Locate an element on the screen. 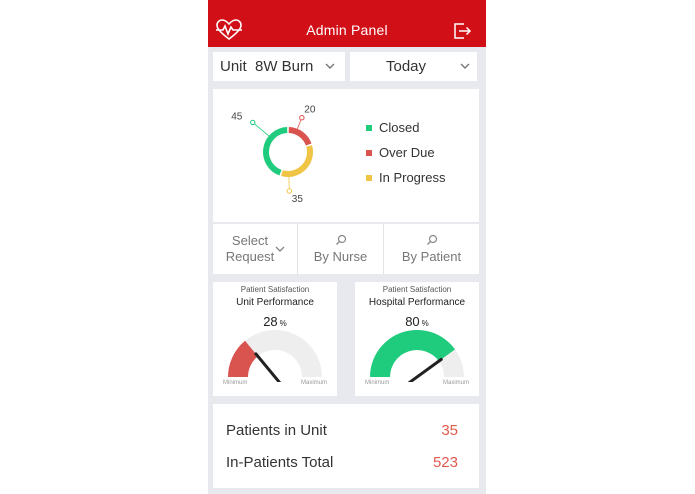  gauge-title: Hospital Performance is located at coordinates (417, 302).